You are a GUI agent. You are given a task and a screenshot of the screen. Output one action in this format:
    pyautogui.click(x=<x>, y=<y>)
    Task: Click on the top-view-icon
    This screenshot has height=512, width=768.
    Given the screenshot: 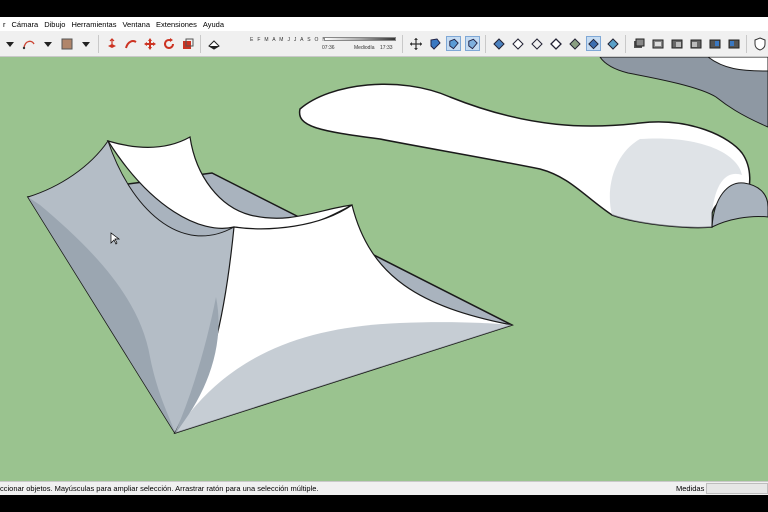 What is the action you would take?
    pyautogui.click(x=657, y=43)
    